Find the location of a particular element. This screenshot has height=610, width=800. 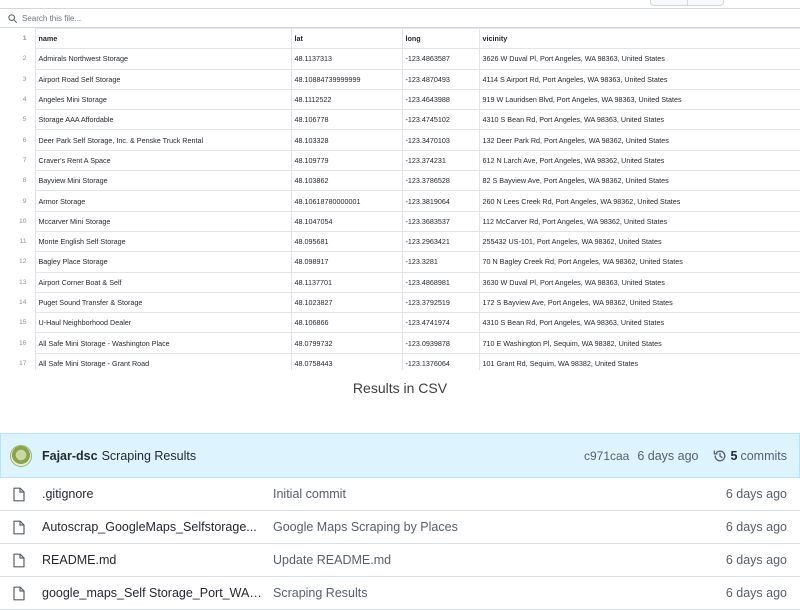

cell-name: Storage AAA Affordable is located at coordinates (163, 120).